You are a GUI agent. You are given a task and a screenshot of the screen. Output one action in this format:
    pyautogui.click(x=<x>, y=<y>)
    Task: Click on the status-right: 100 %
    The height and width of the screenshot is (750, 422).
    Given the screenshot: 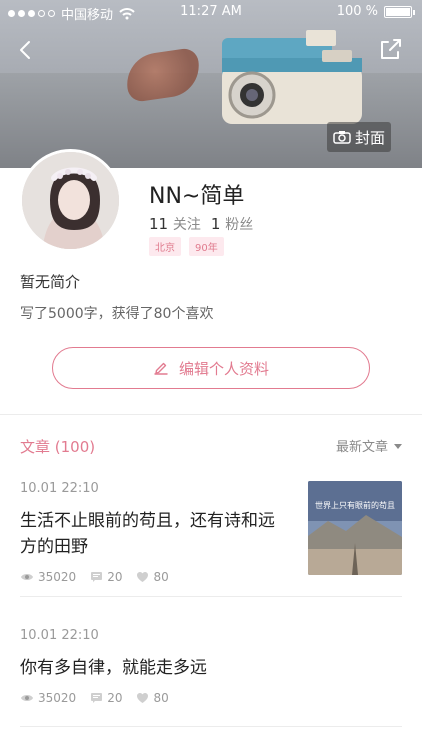 What is the action you would take?
    pyautogui.click(x=375, y=11)
    